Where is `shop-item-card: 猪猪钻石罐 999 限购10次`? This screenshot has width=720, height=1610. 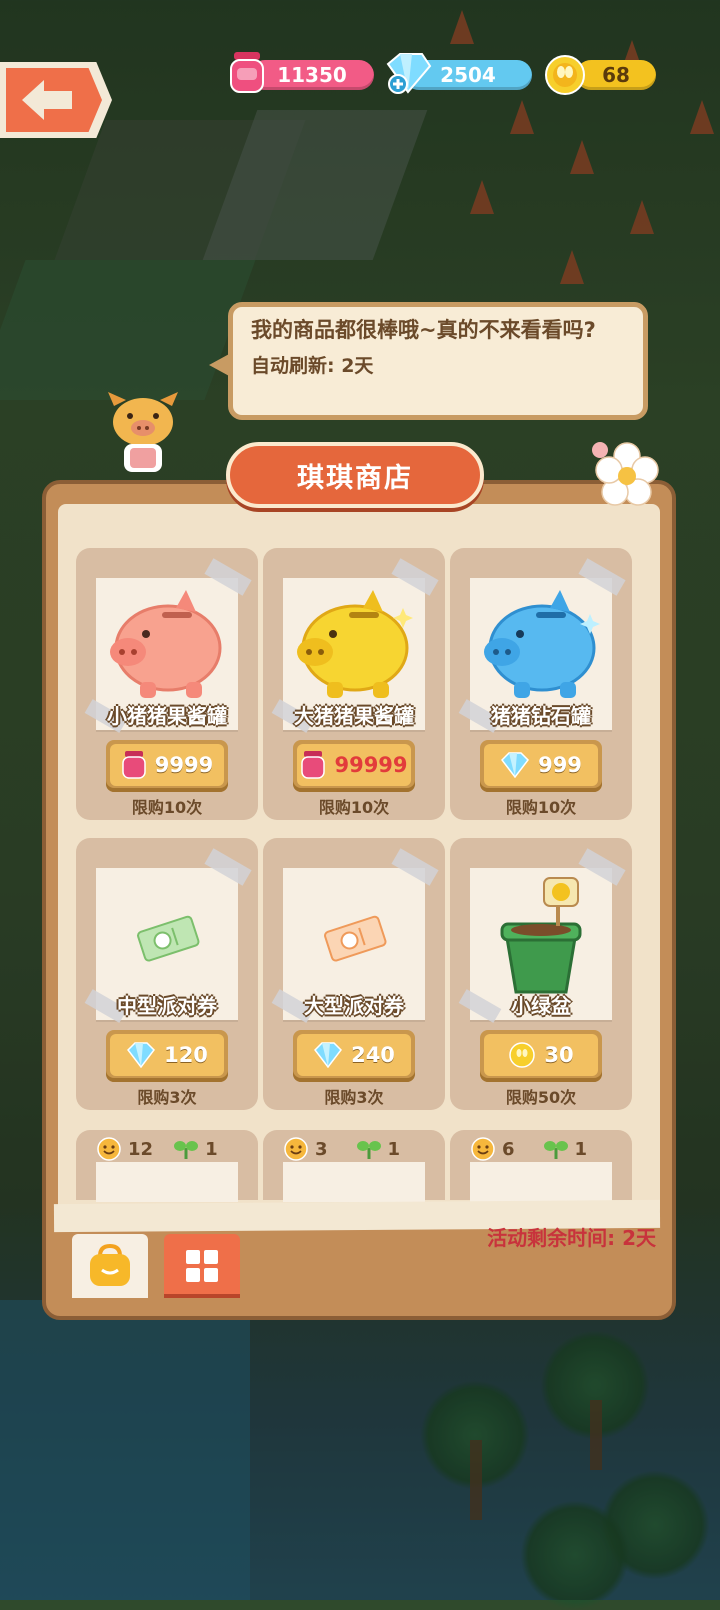
shop-item-card: 猪猪钻石罐 999 限购10次 is located at coordinates (541, 684).